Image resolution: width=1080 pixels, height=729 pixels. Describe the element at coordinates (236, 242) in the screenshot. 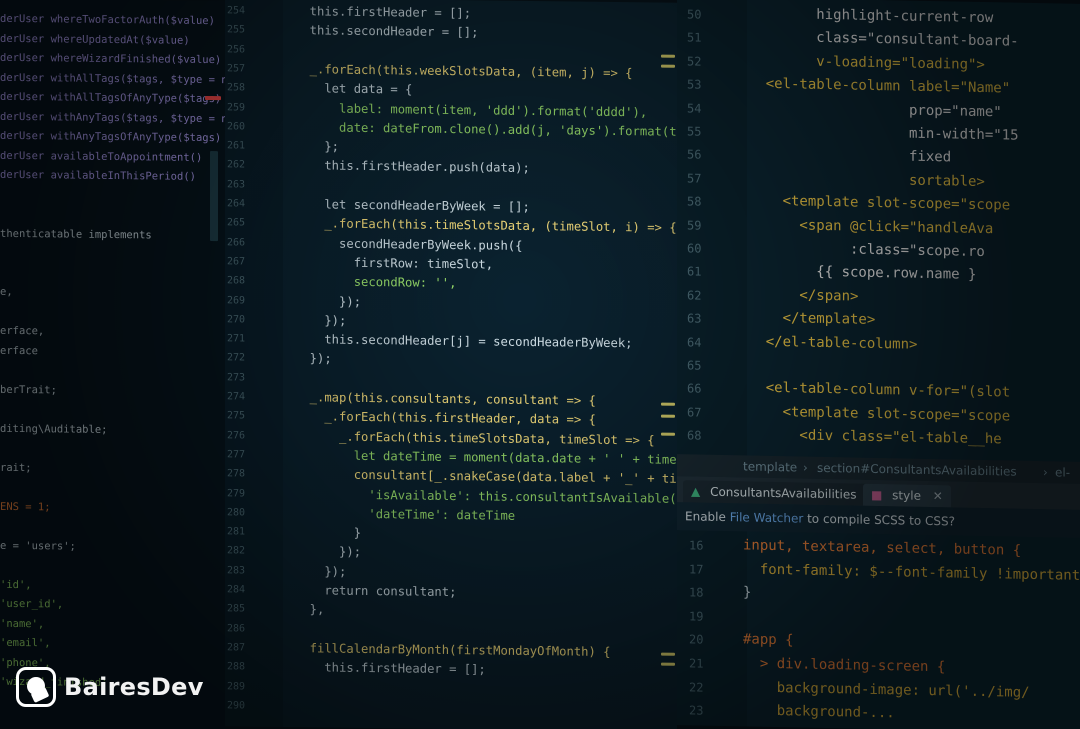

I see `line-number: 266` at that location.